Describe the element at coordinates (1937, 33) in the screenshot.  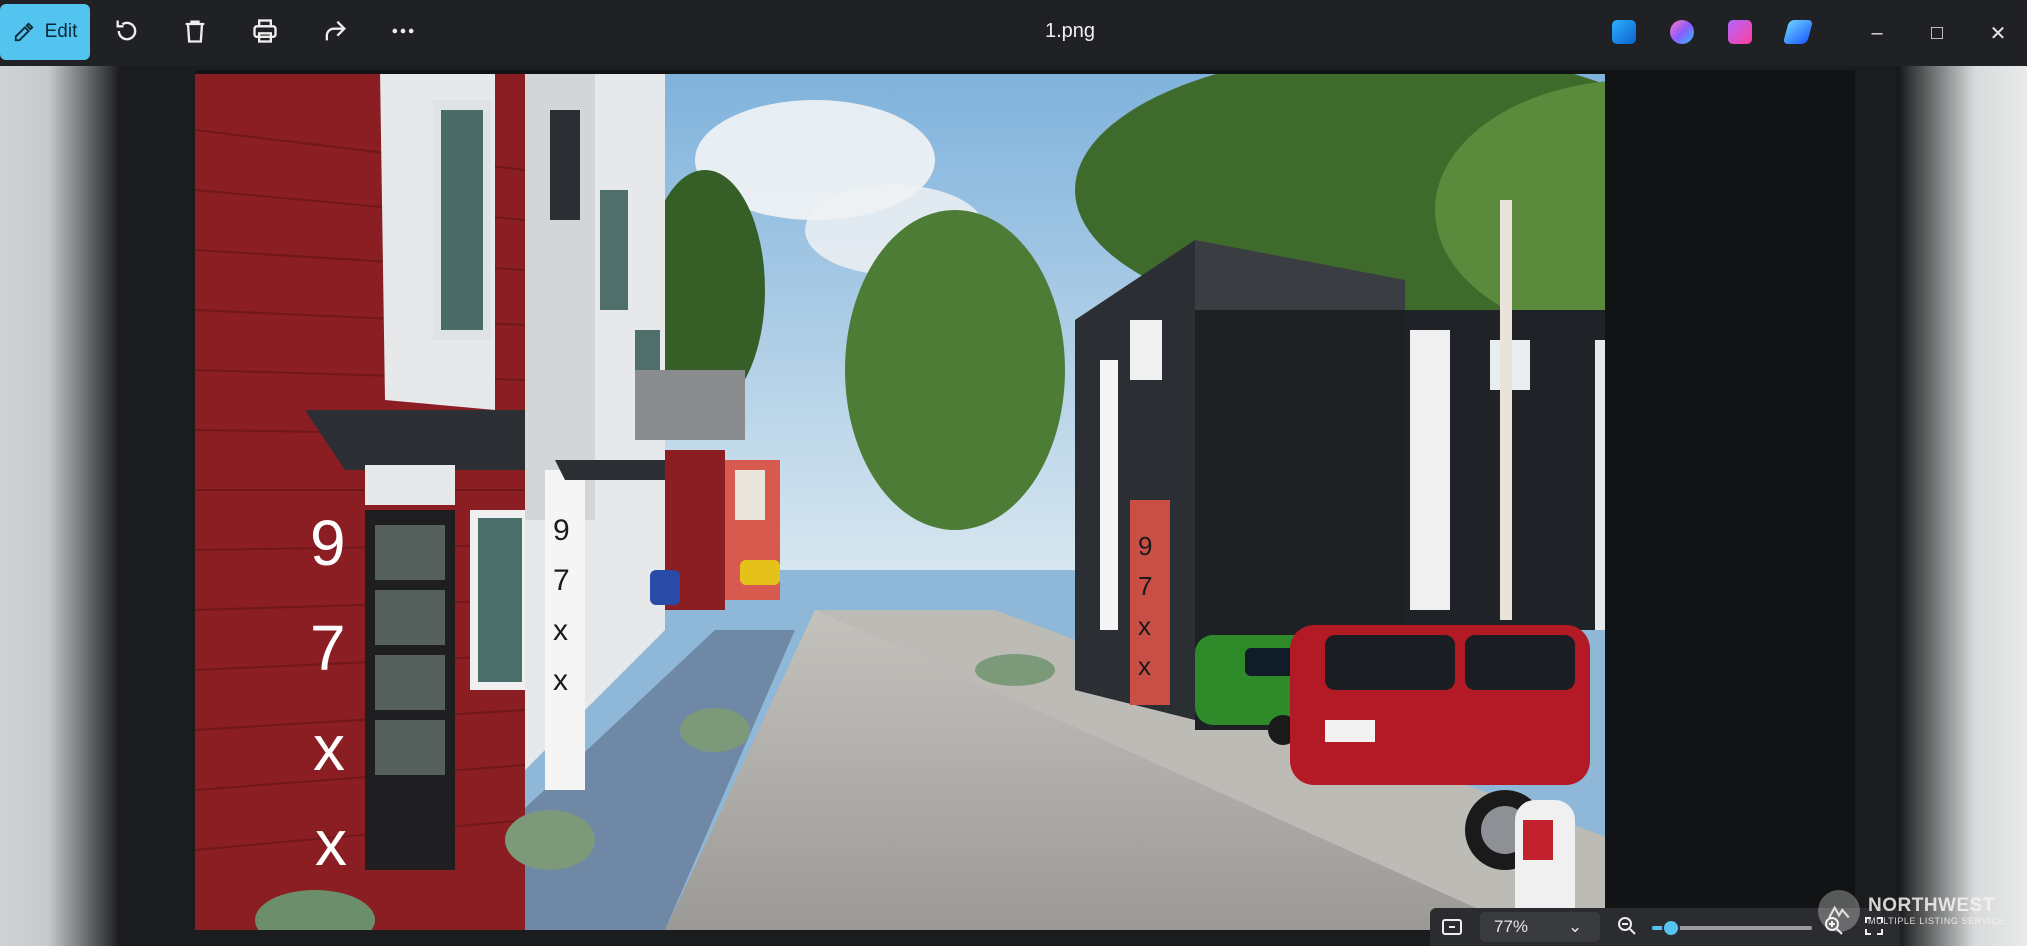
I see `maximize-icon: □` at that location.